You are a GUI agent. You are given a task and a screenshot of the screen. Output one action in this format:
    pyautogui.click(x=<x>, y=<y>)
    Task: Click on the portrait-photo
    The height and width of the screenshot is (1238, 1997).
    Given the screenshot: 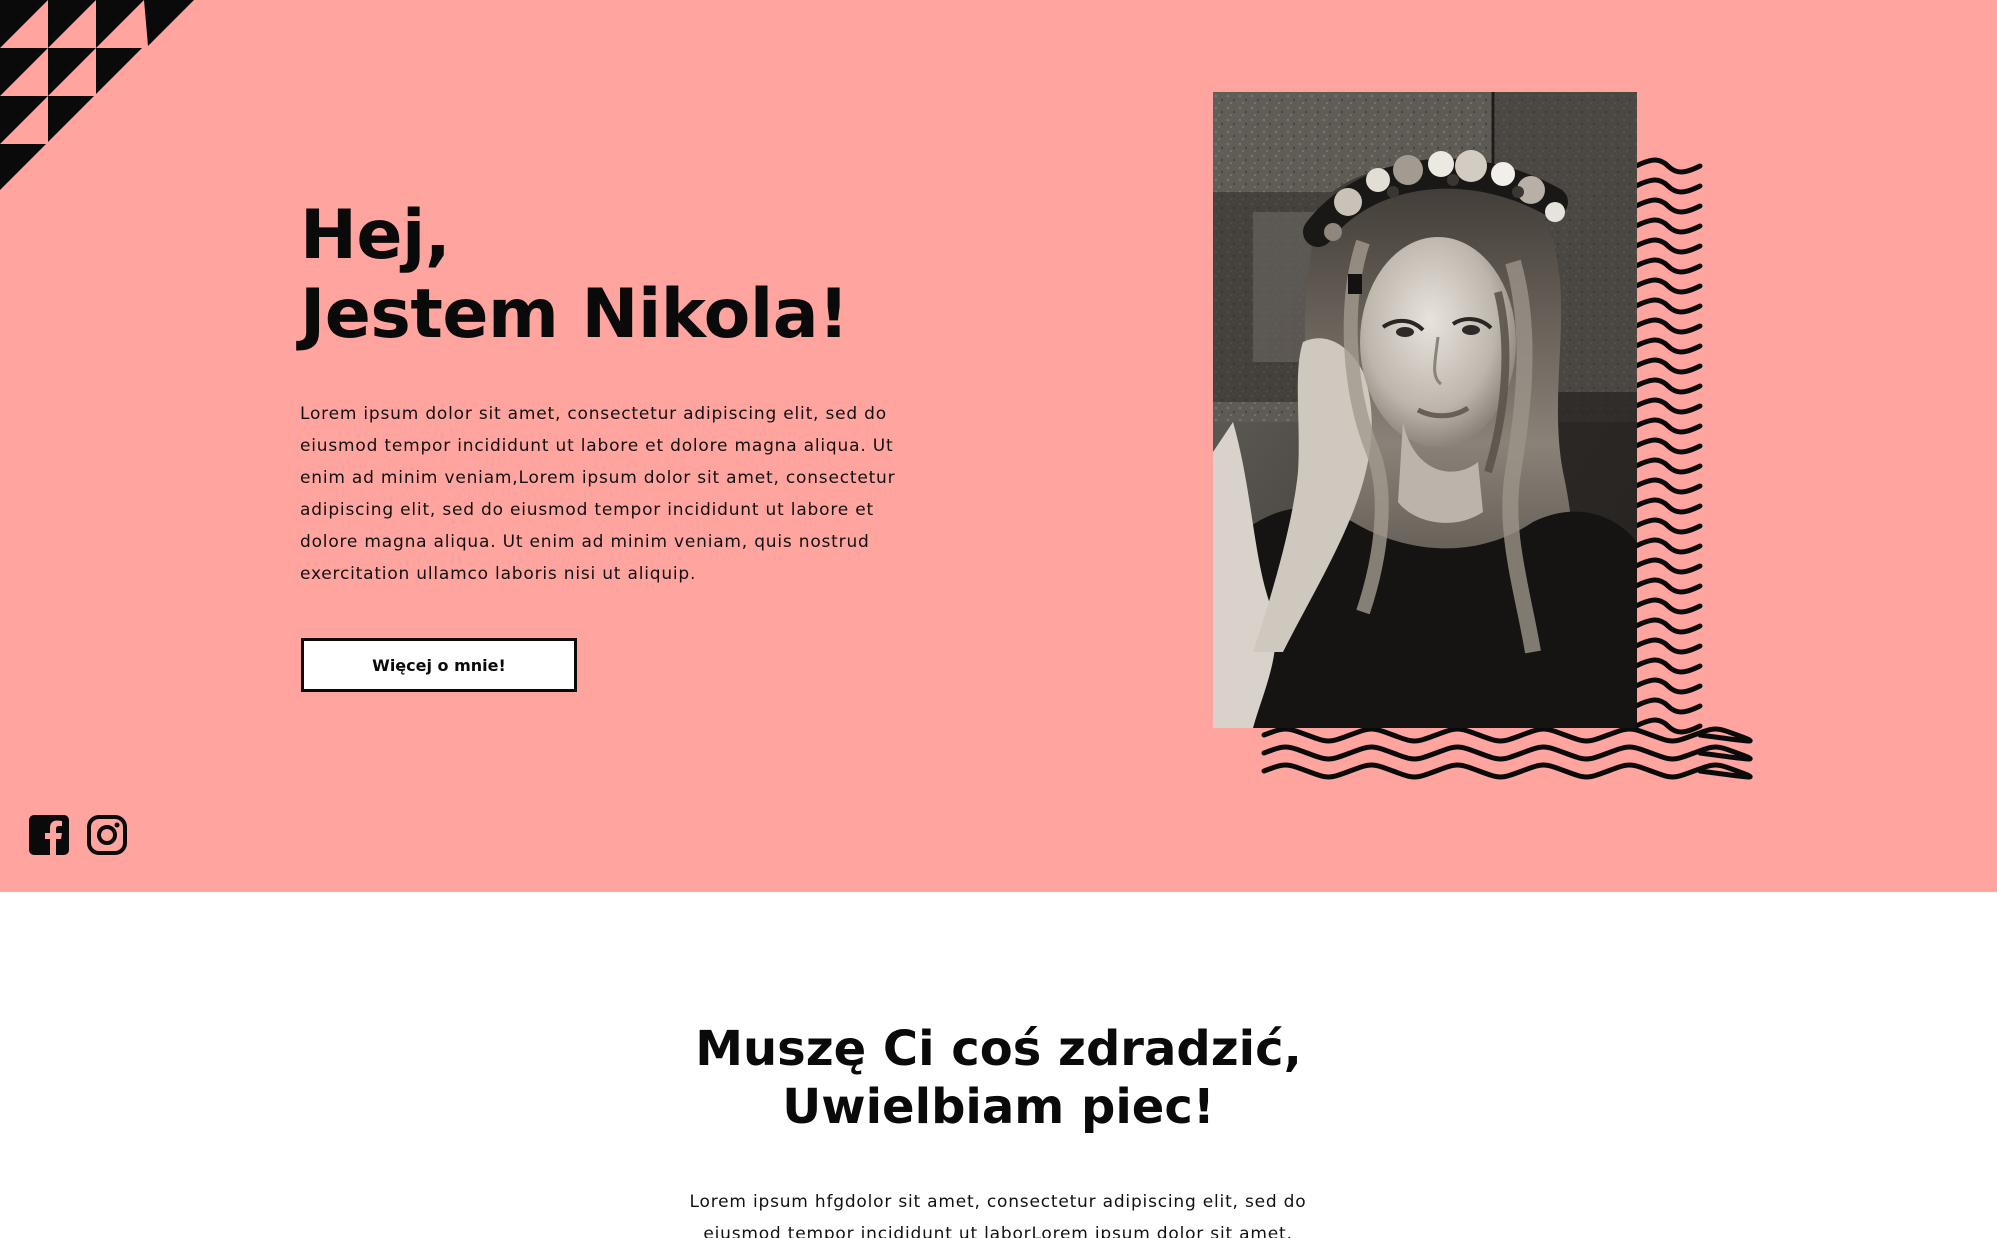 What is the action you would take?
    pyautogui.click(x=1425, y=410)
    